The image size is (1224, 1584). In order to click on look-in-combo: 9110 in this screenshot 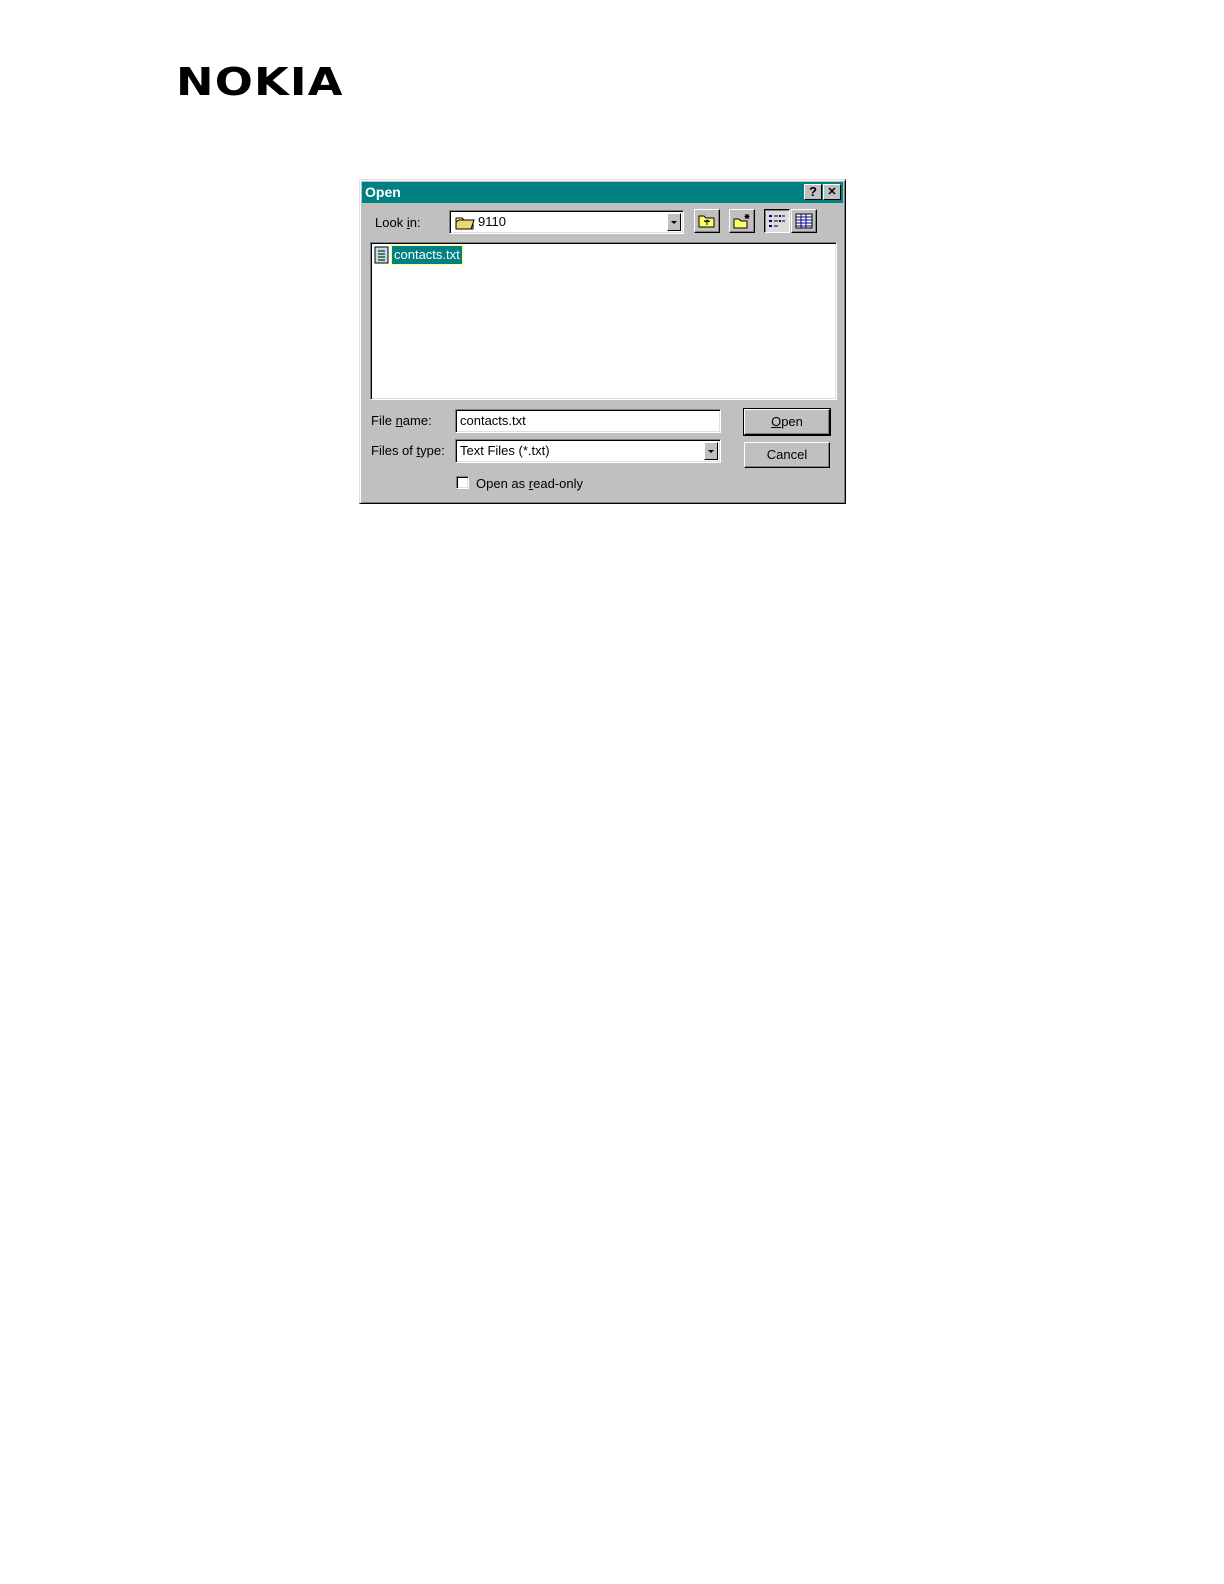, I will do `click(566, 222)`.